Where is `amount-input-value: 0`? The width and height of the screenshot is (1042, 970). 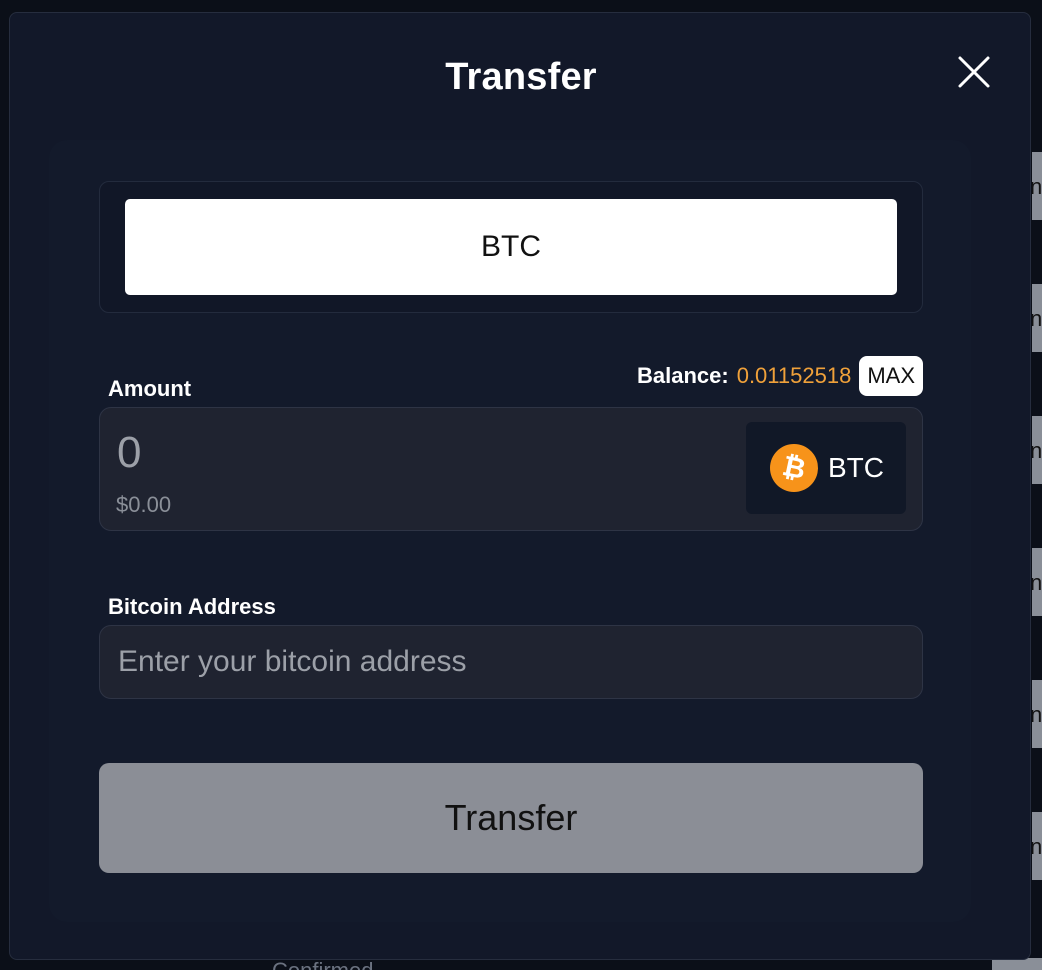 amount-input-value: 0 is located at coordinates (129, 453).